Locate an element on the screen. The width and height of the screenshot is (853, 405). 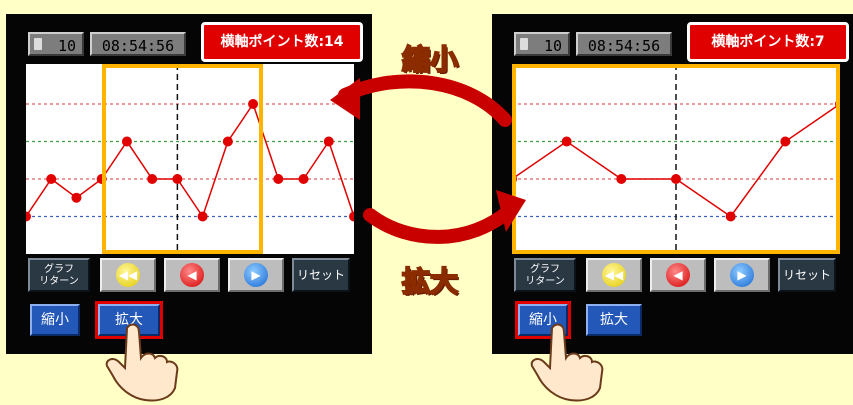
point-count-badge: 横軸ポイント数:14 is located at coordinates (282, 42).